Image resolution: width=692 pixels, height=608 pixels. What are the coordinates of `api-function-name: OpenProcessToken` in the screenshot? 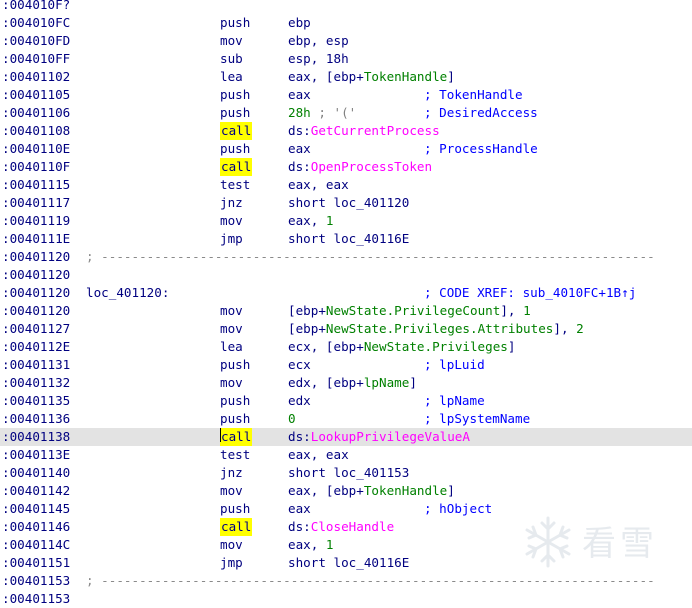 It's located at (371, 166).